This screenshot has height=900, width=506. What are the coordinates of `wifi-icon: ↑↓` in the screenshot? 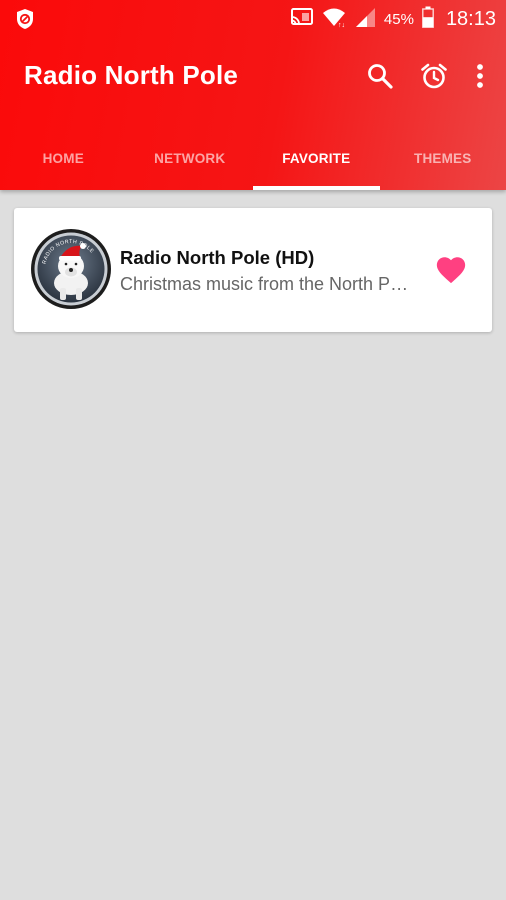 It's located at (334, 19).